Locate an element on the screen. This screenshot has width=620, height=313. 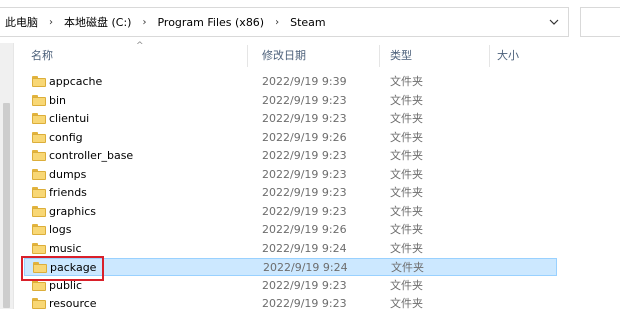
list-item: dumps 2022/9/19 9:23 文件夹 is located at coordinates (290, 175).